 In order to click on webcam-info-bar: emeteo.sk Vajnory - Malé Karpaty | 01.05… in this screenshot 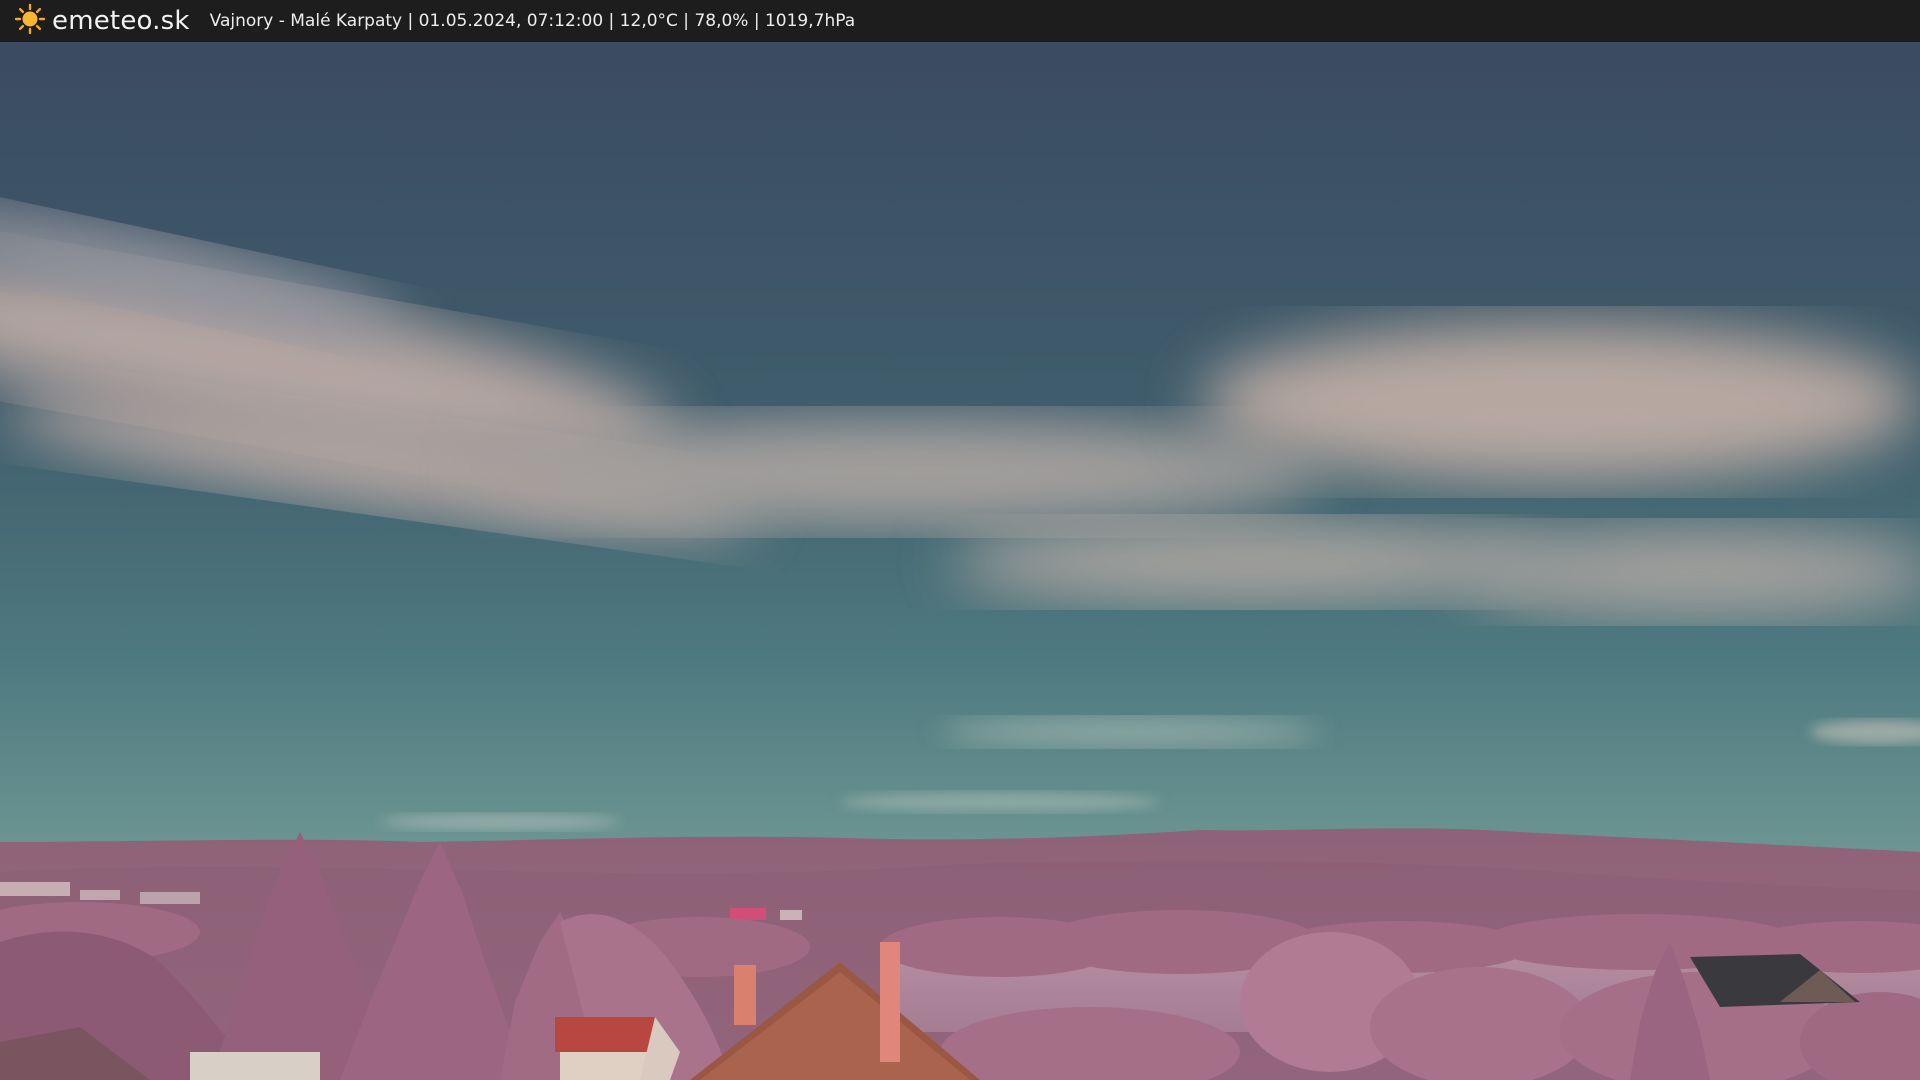, I will do `click(960, 21)`.